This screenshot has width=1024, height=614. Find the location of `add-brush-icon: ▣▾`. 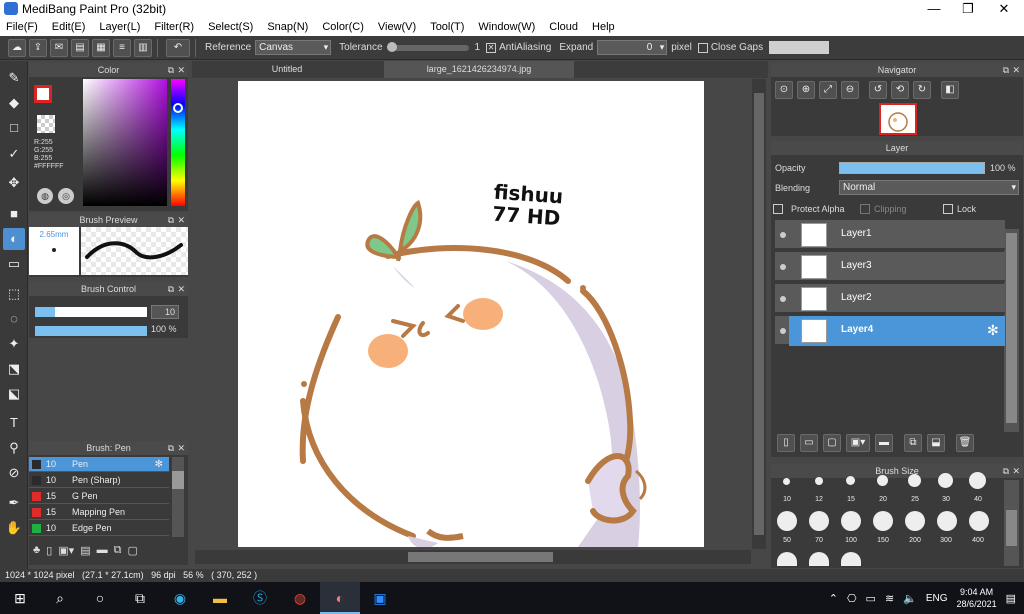

add-brush-icon: ▣▾ is located at coordinates (66, 550).